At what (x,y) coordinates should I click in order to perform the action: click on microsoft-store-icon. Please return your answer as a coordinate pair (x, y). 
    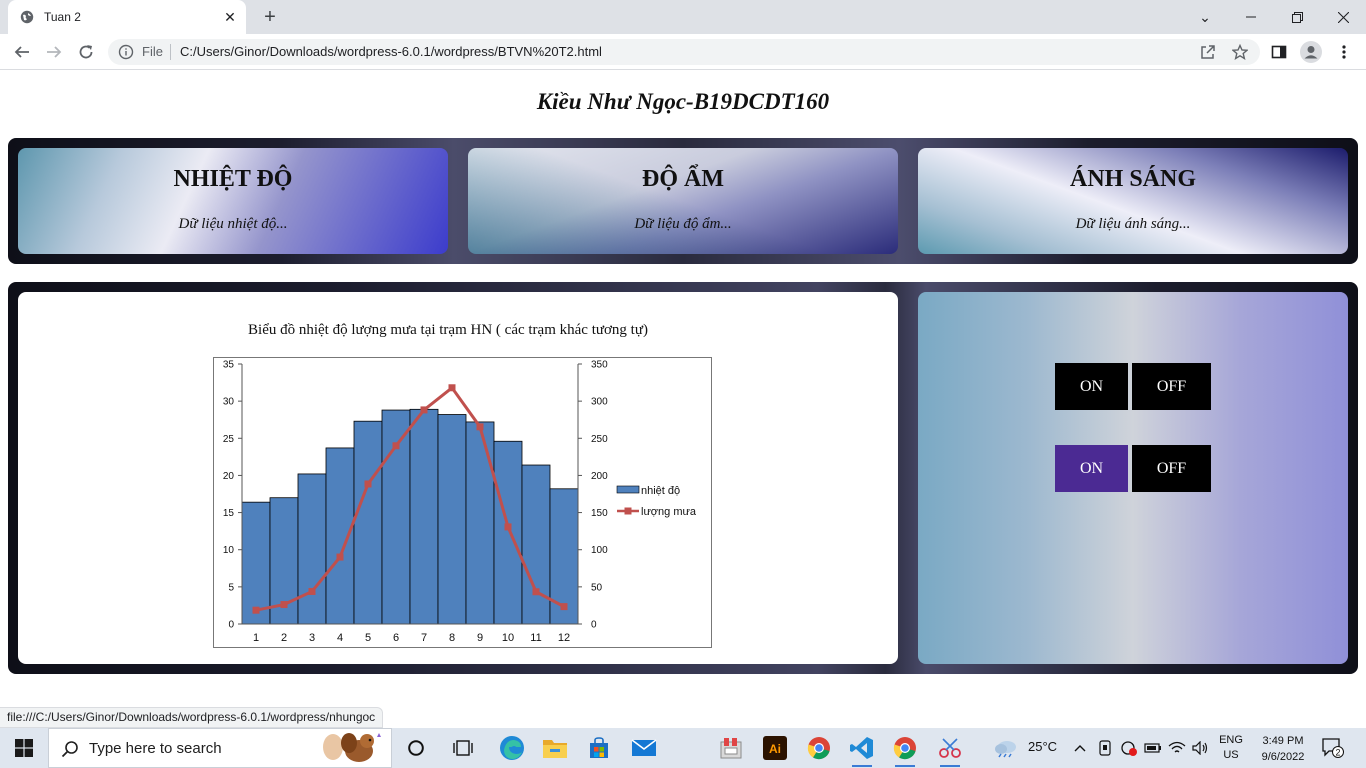
    Looking at the image, I should click on (599, 748).